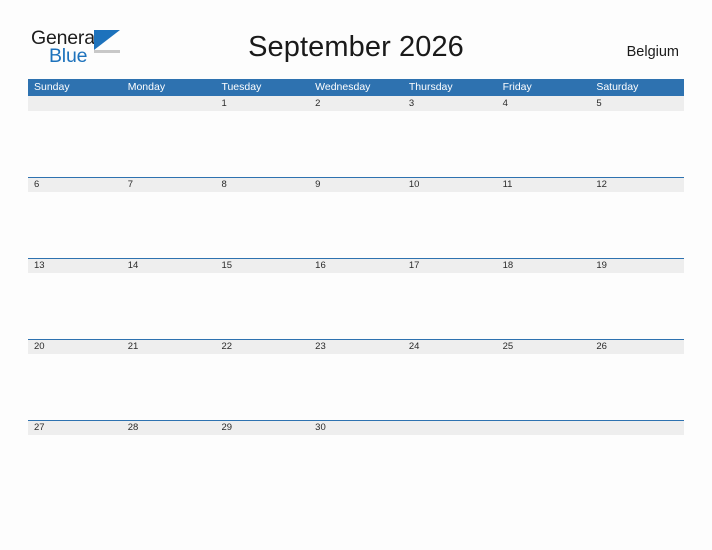 The image size is (712, 550). Describe the element at coordinates (262, 184) in the screenshot. I see `day-cell: 8` at that location.